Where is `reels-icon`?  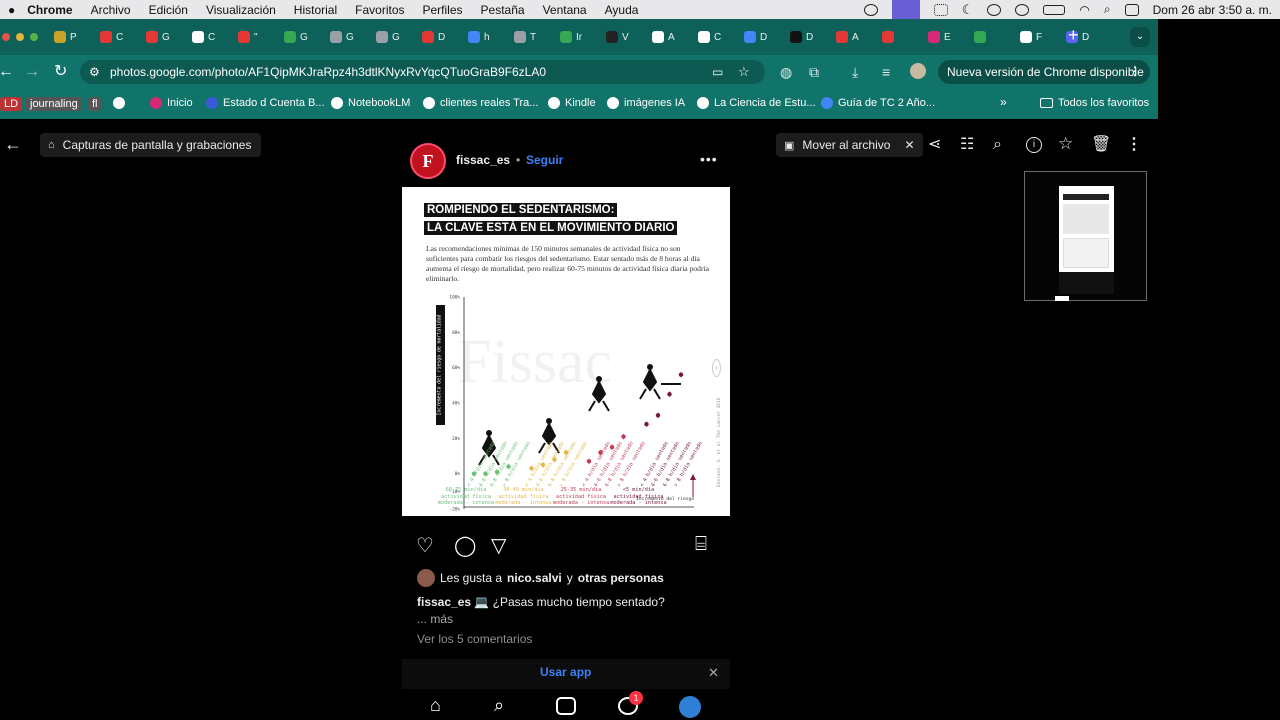 reels-icon is located at coordinates (566, 706).